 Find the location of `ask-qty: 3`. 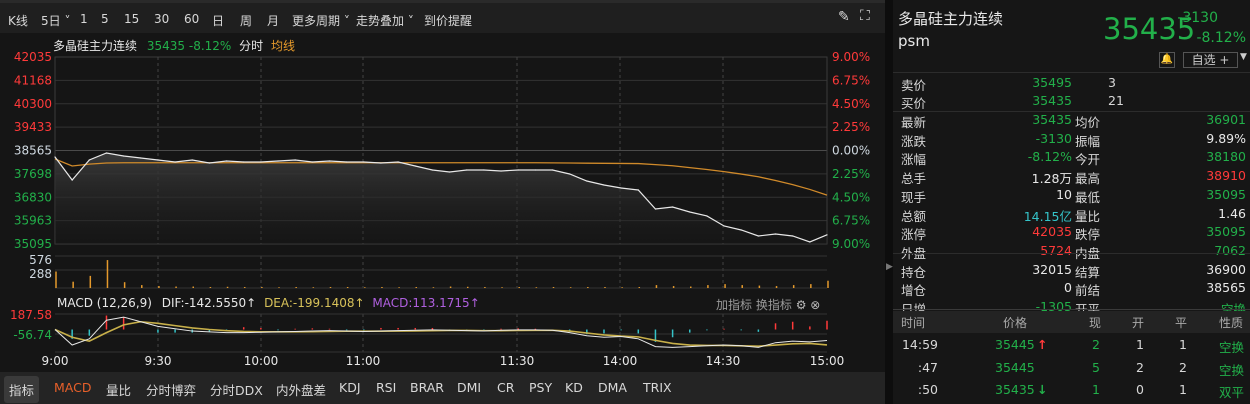

ask-qty: 3 is located at coordinates (1112, 82).